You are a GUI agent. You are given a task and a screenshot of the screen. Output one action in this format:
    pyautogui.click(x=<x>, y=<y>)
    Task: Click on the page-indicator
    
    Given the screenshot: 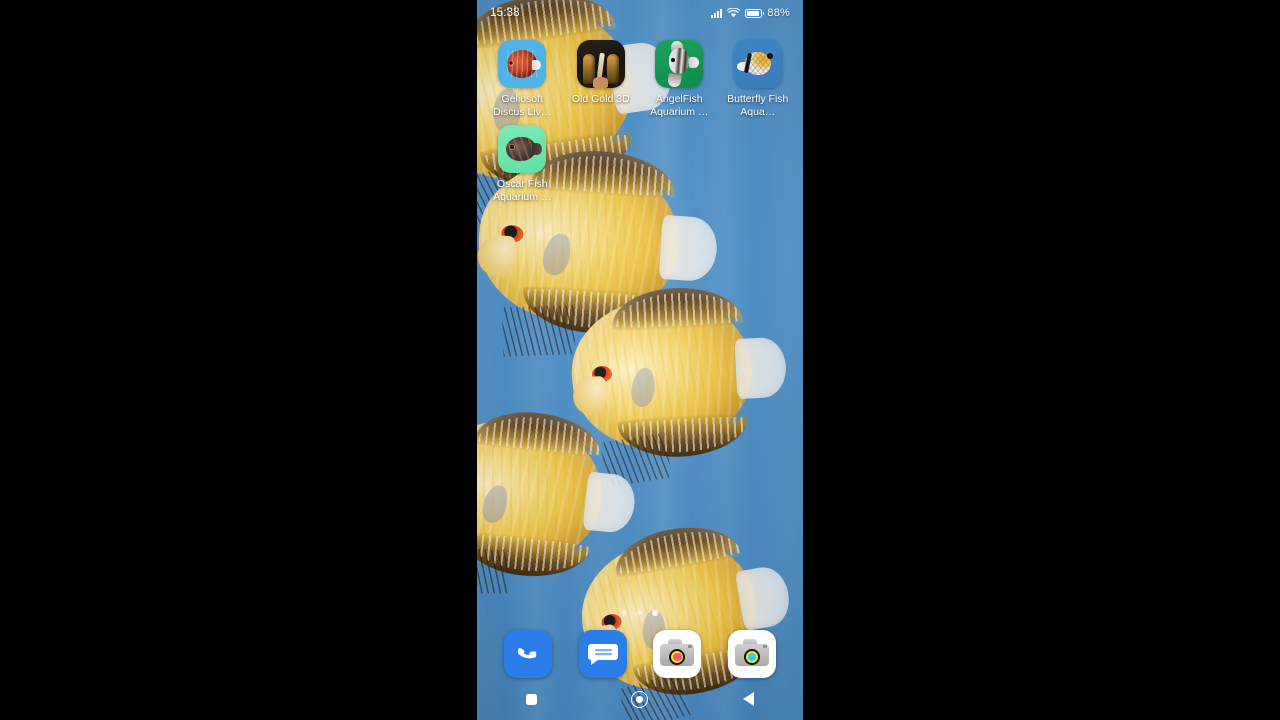 What is the action you would take?
    pyautogui.click(x=640, y=613)
    